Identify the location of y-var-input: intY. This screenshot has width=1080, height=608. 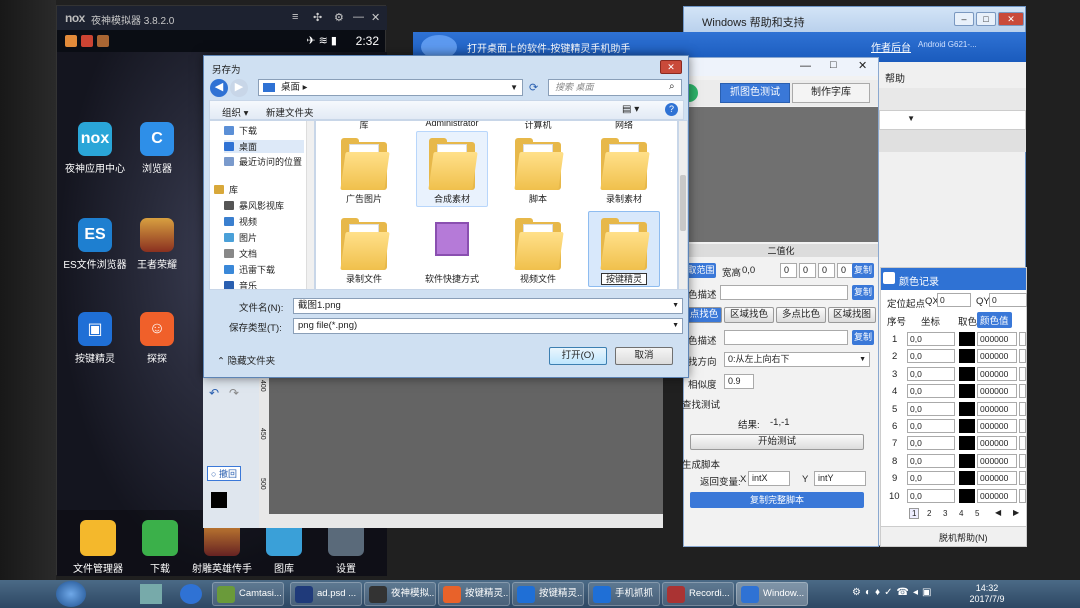
(840, 478).